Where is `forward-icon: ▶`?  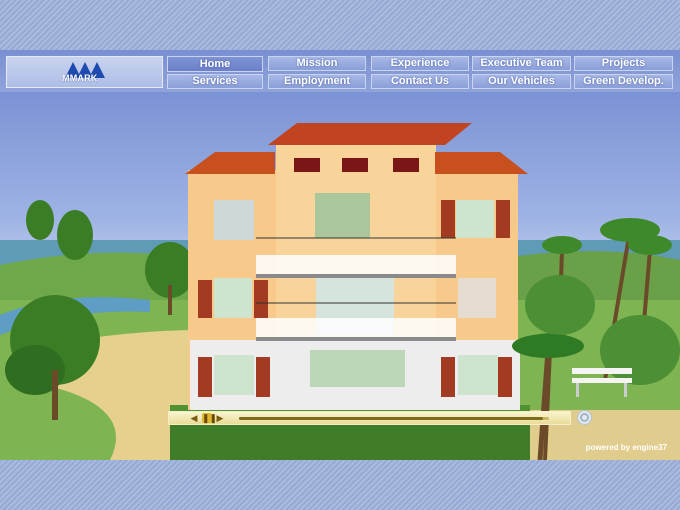
forward-icon: ▶ is located at coordinates (220, 418).